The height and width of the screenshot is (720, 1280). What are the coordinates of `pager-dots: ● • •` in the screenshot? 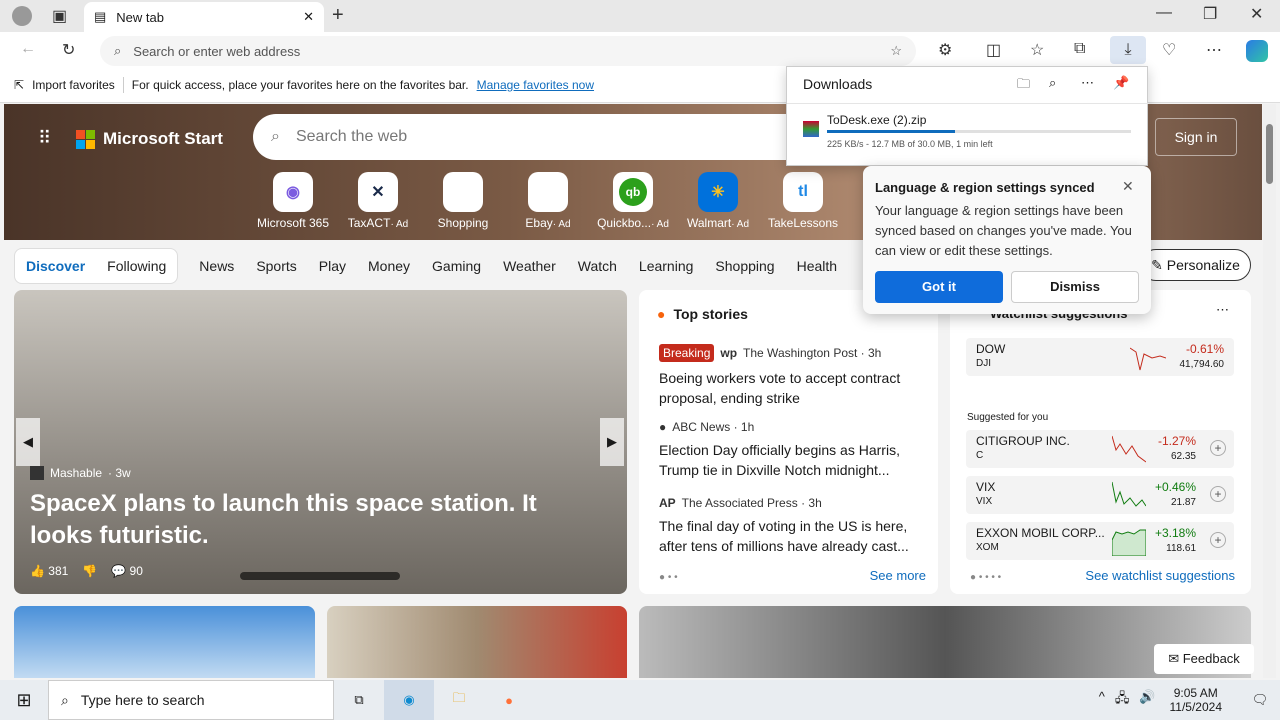 It's located at (668, 577).